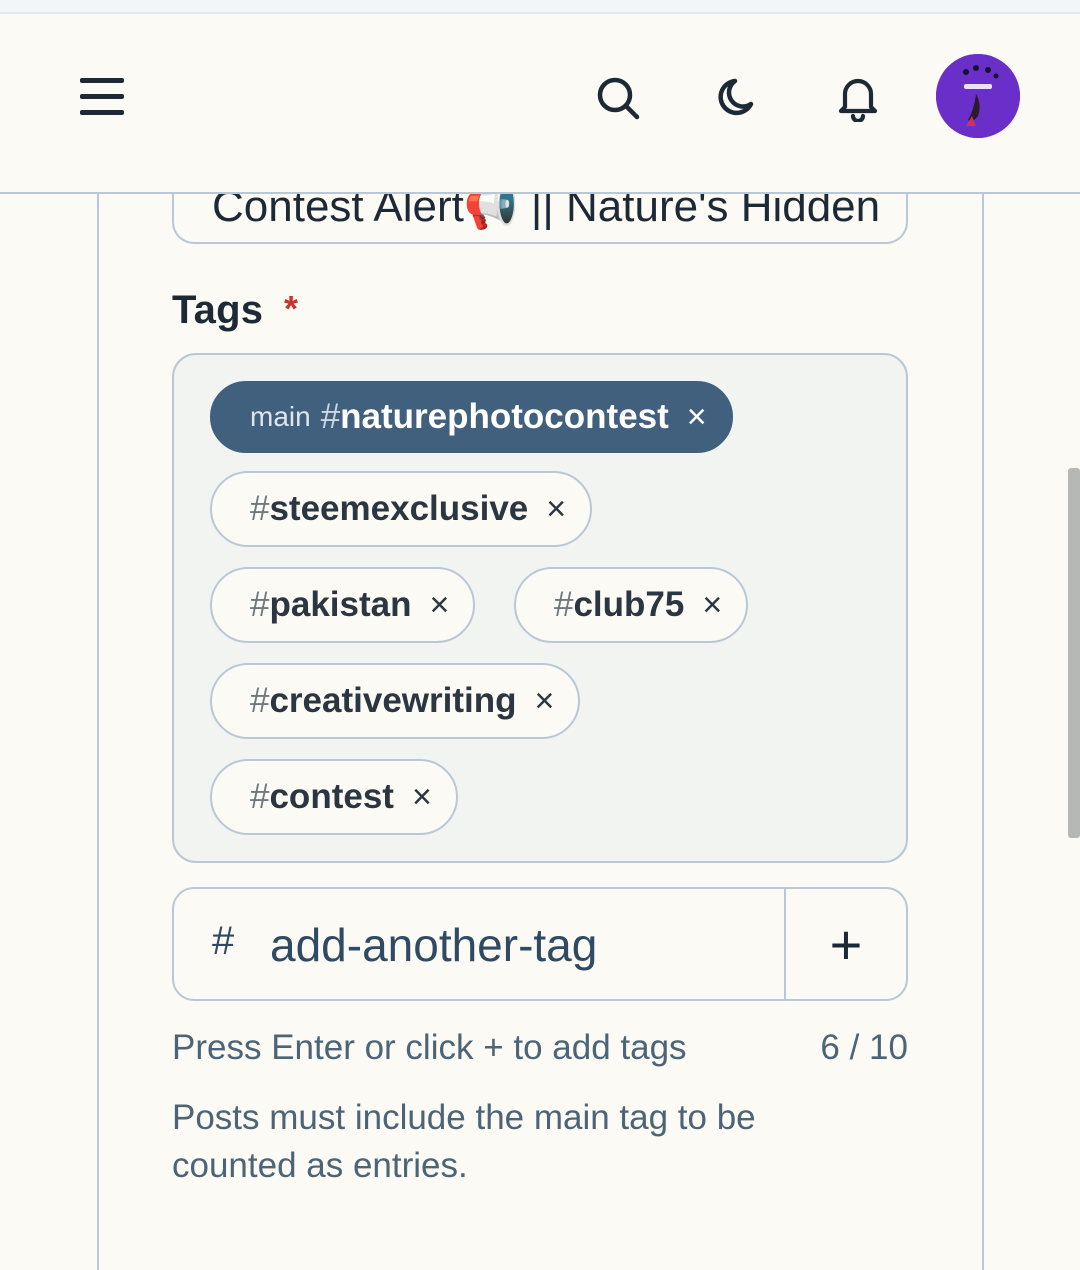 The height and width of the screenshot is (1270, 1080). I want to click on moon-icon, so click(738, 98).